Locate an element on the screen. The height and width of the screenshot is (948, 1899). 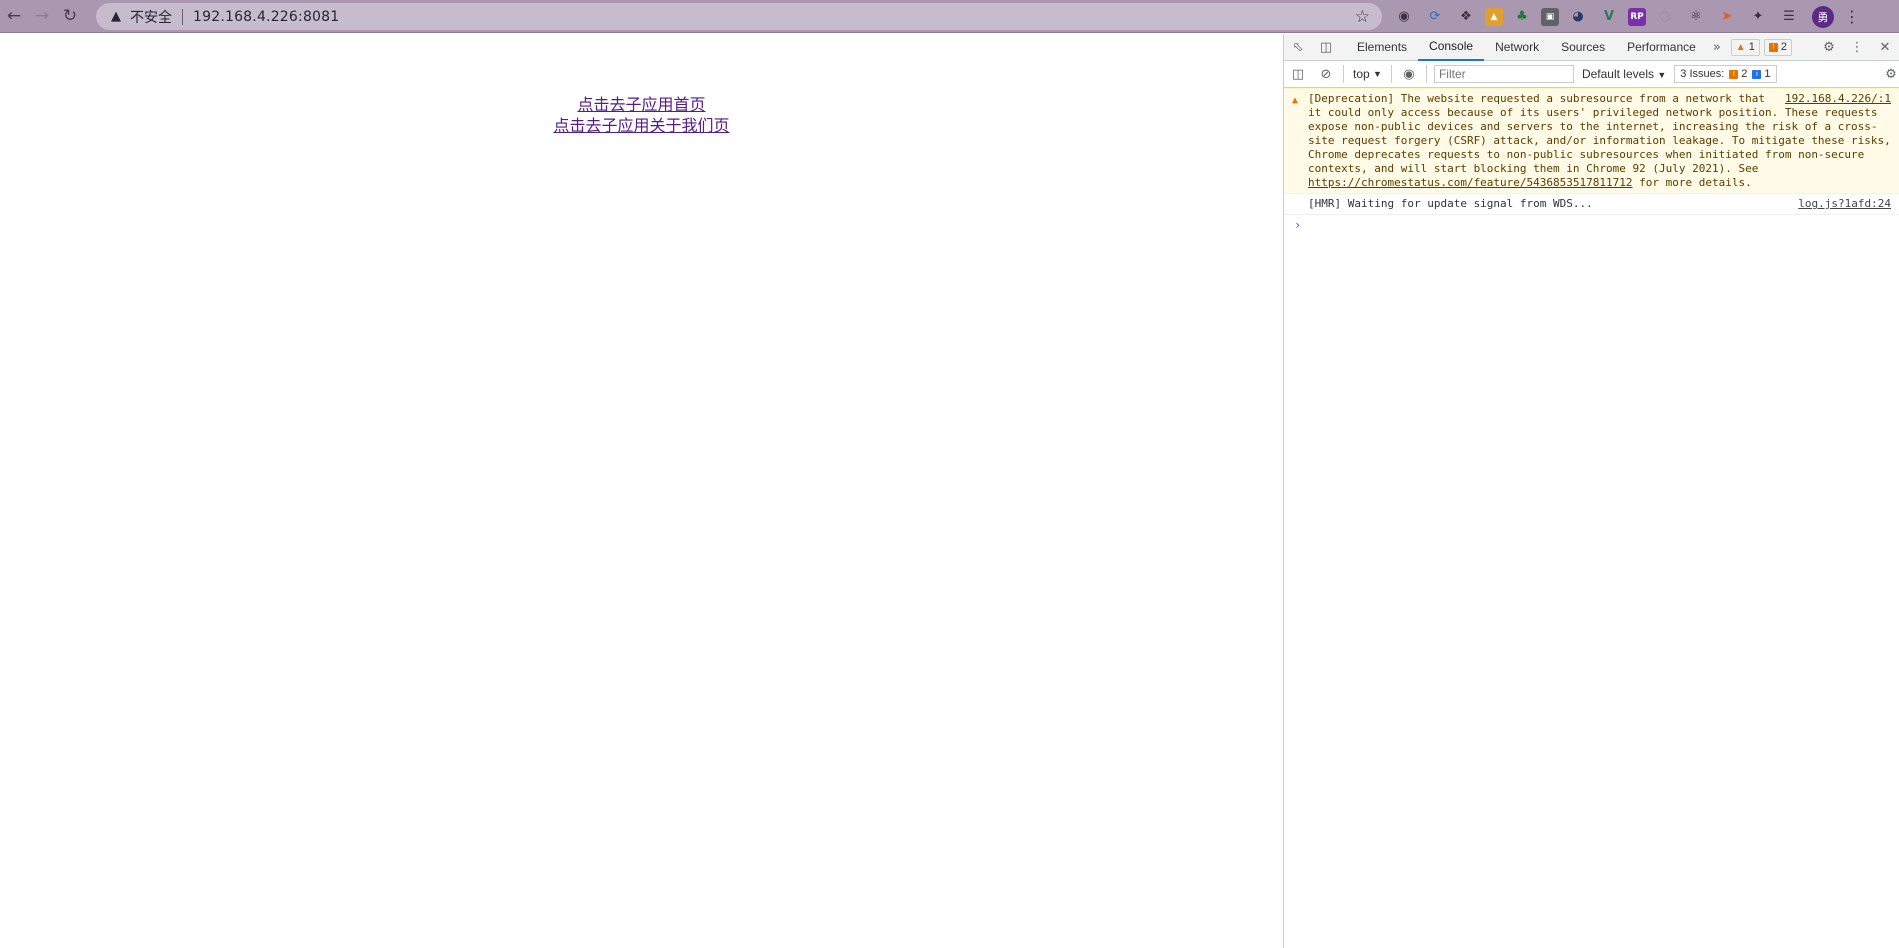
url-text: 192.168.4.226:8081 is located at coordinates (266, 17).